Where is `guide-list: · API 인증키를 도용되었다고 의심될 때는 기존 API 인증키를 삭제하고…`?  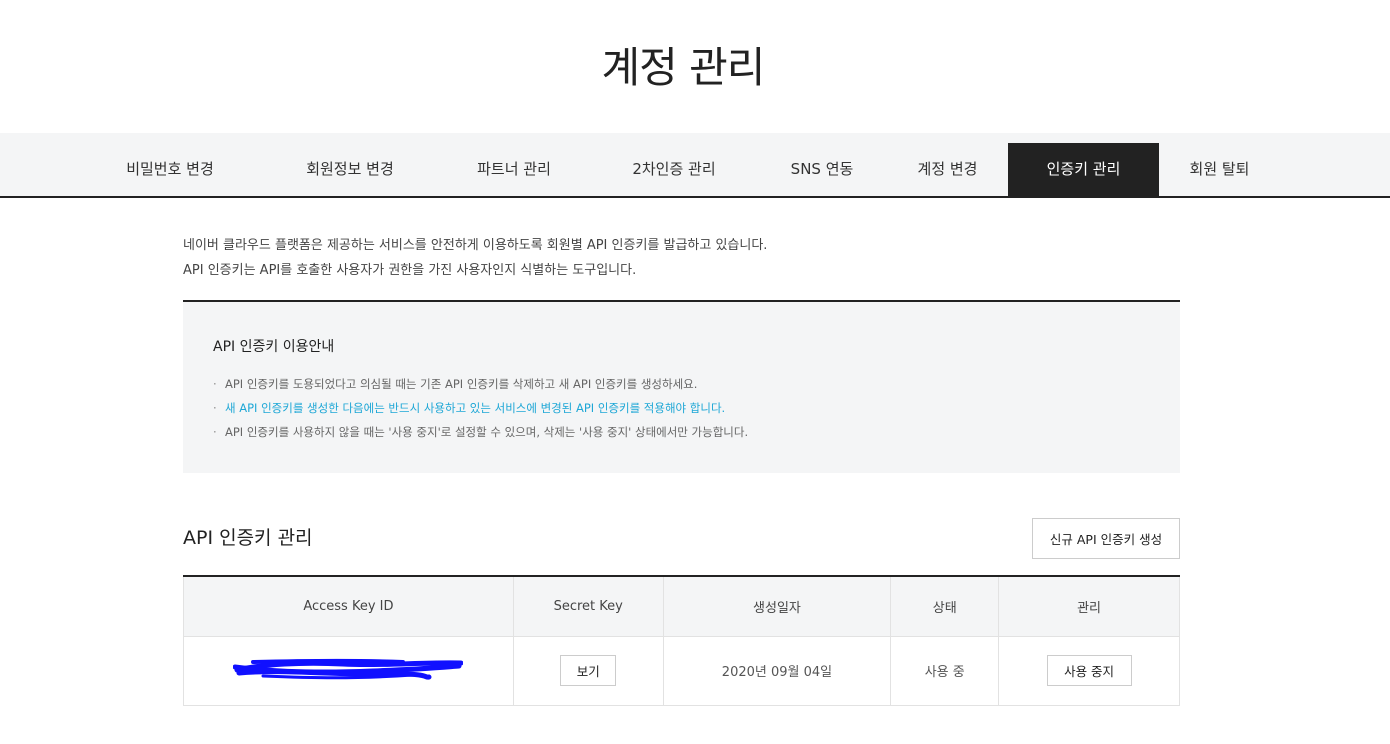
guide-list: · API 인증키를 도용되었다고 의심될 때는 기존 API 인증키를 삭제하고… is located at coordinates (480, 408).